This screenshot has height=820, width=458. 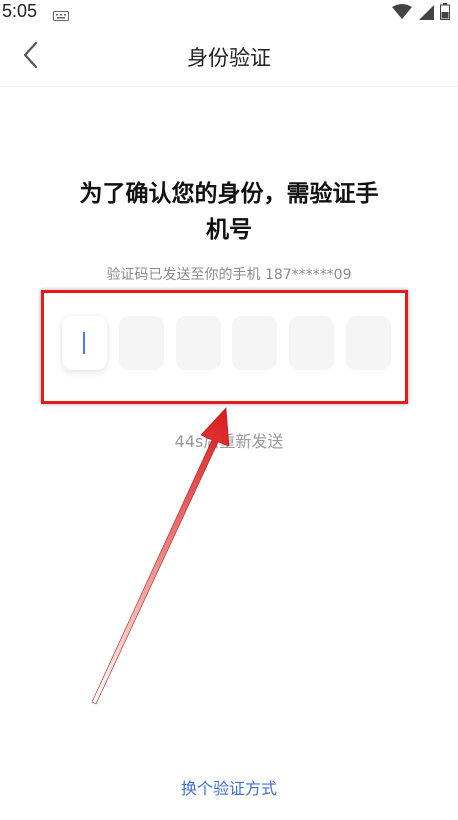 What do you see at coordinates (20, 11) in the screenshot?
I see `status-time: 5:05` at bounding box center [20, 11].